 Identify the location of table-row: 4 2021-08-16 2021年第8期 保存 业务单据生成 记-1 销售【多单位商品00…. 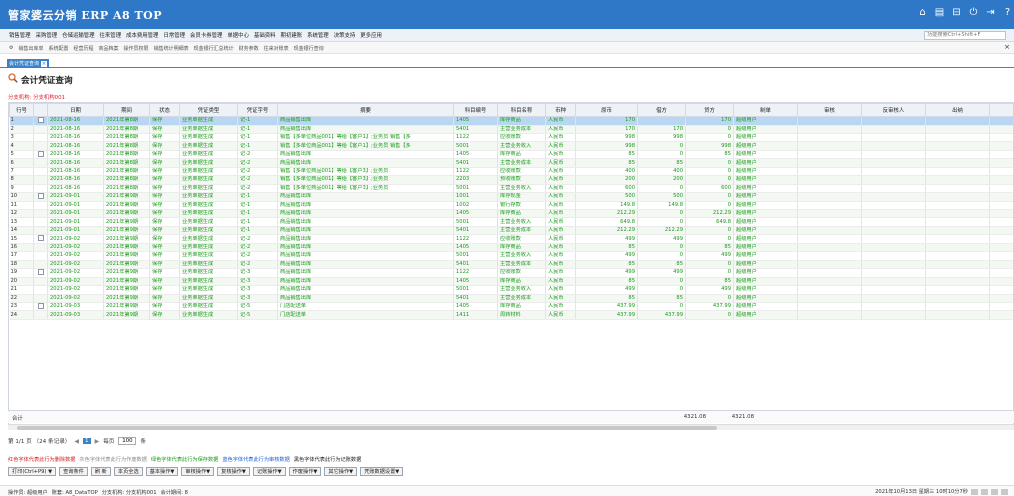
(511, 146).